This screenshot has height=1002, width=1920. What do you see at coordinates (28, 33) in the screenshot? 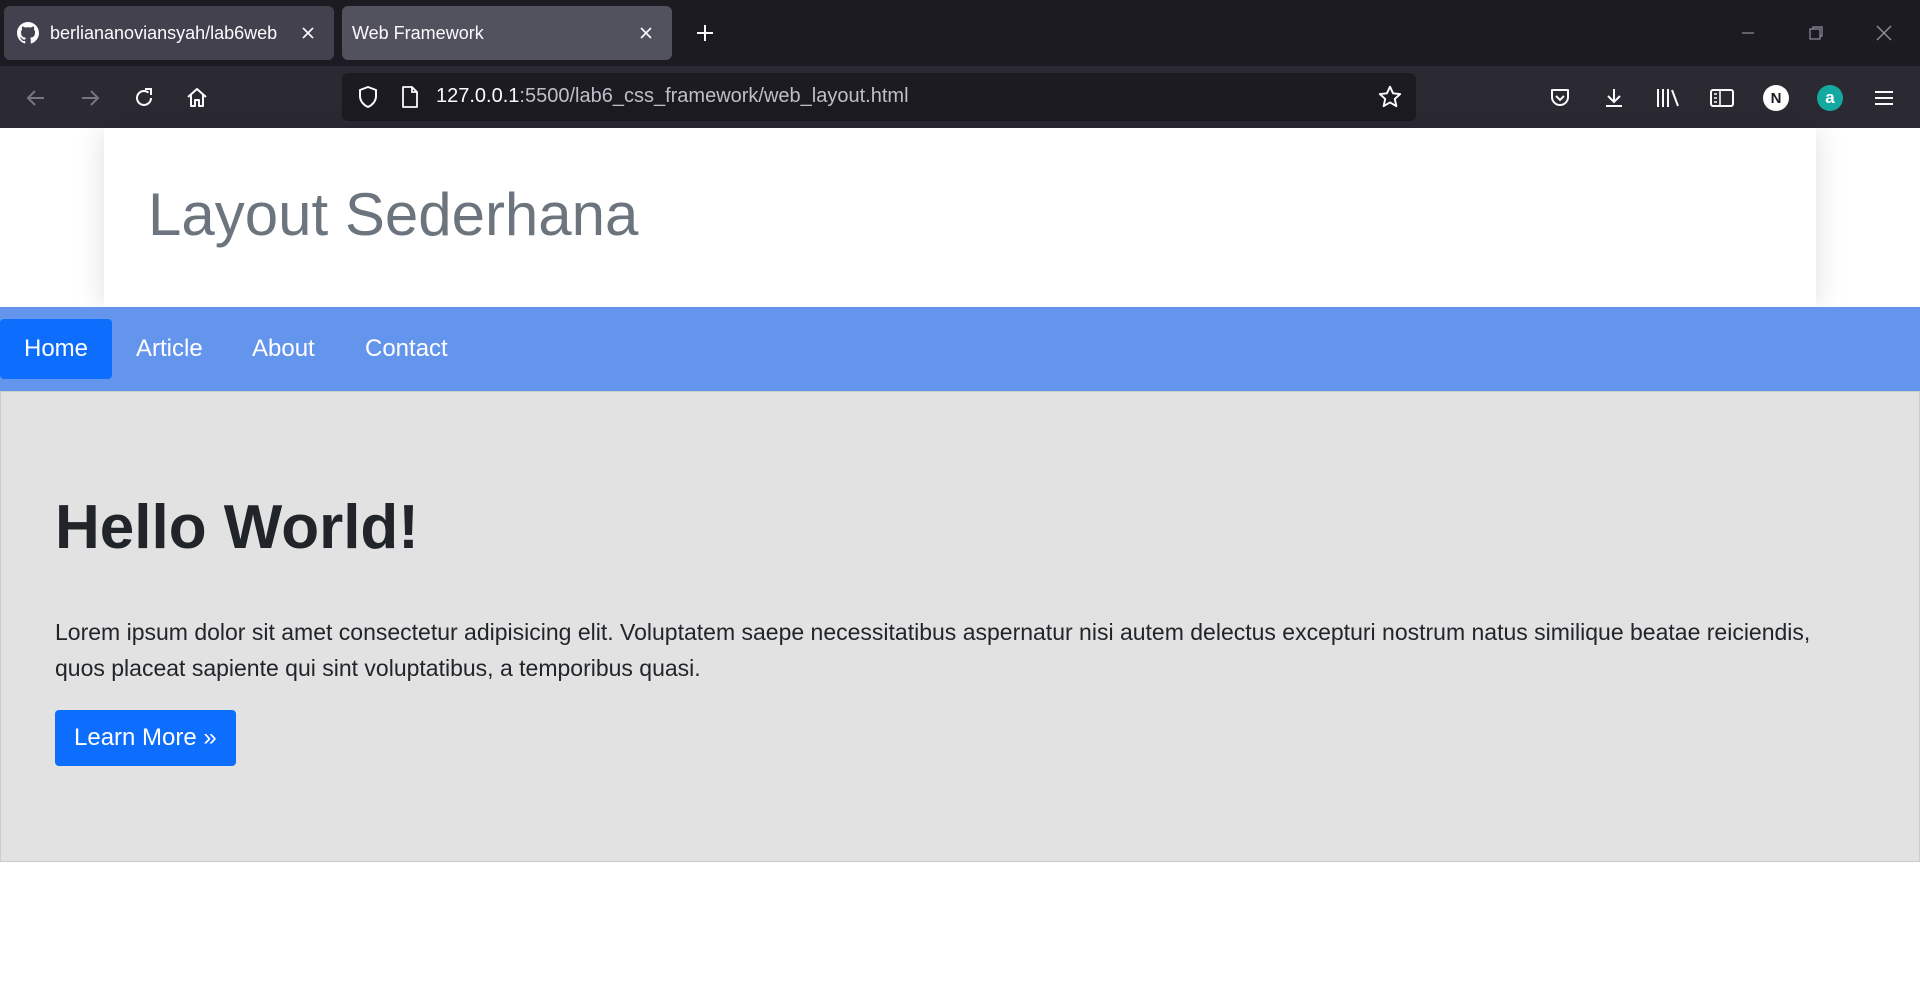
I see `github-icon` at bounding box center [28, 33].